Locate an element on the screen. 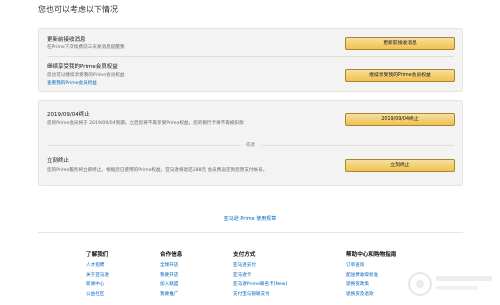  footer-heading: 帮助中心和购物指南 is located at coordinates (371, 255).